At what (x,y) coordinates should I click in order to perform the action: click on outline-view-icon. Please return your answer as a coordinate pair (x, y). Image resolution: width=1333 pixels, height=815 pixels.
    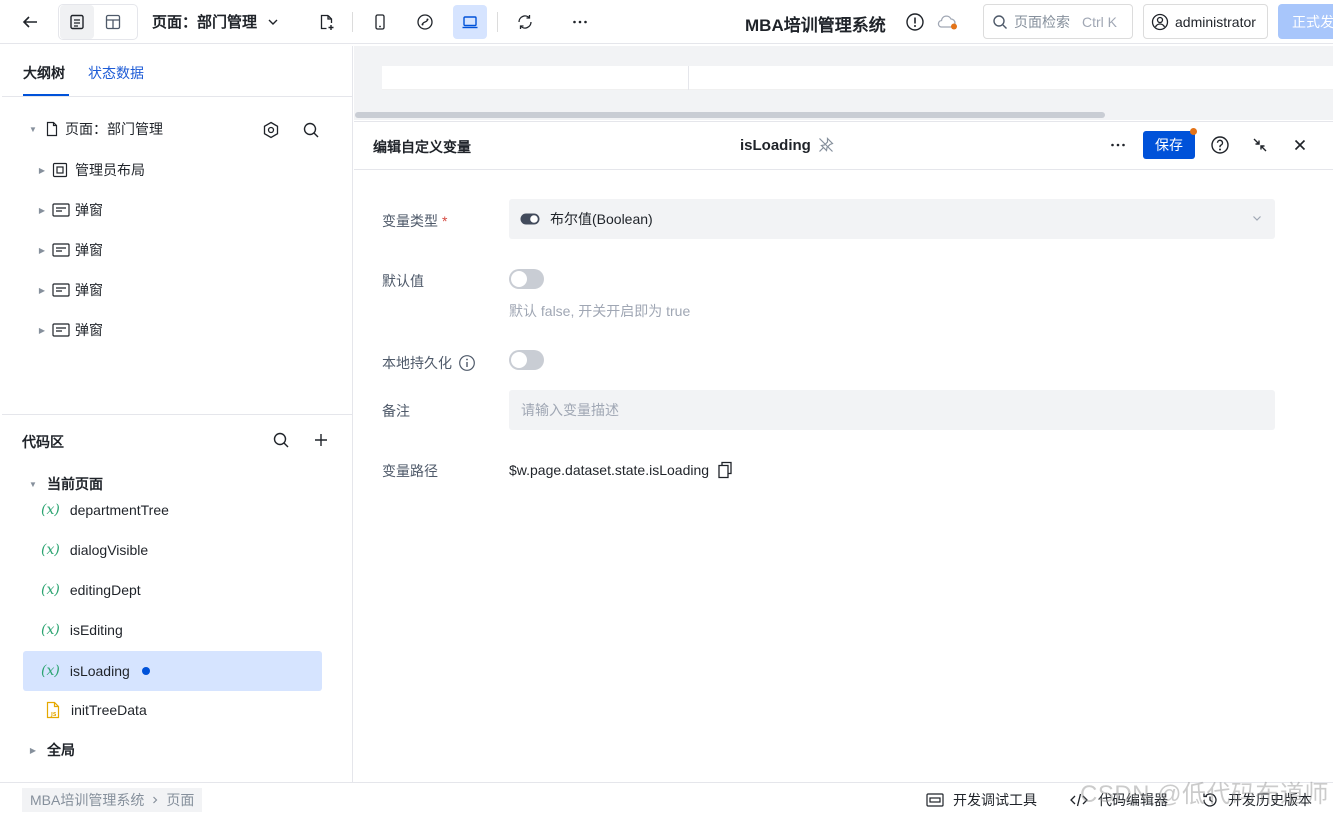
    Looking at the image, I should click on (77, 22).